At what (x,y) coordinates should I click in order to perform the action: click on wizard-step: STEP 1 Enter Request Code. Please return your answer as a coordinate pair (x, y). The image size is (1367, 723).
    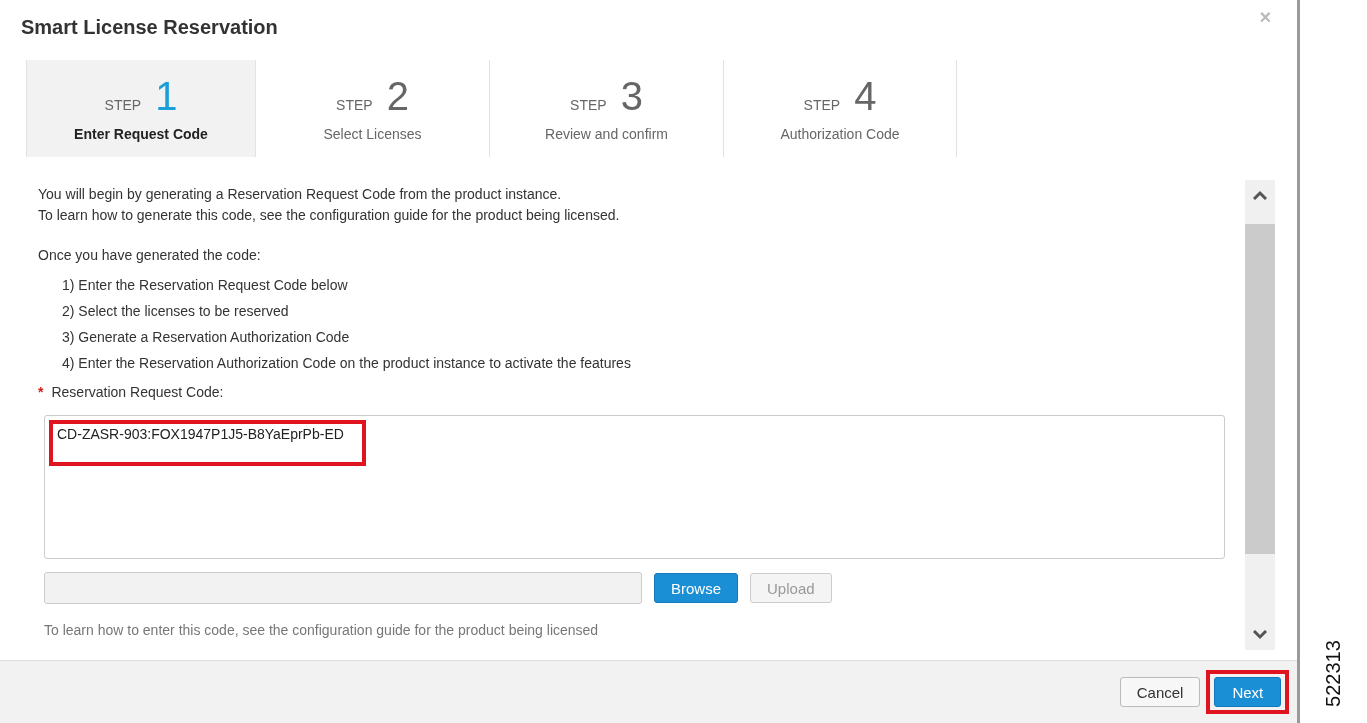
    Looking at the image, I should click on (140, 108).